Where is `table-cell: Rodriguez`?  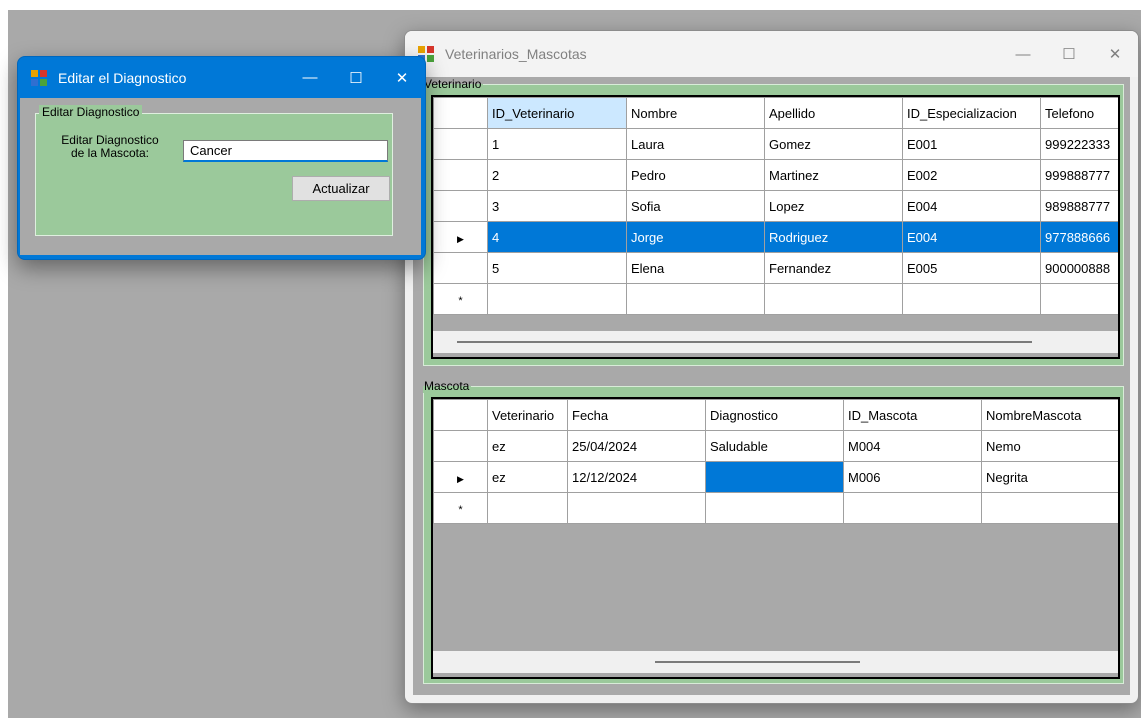
table-cell: Rodriguez is located at coordinates (833, 237).